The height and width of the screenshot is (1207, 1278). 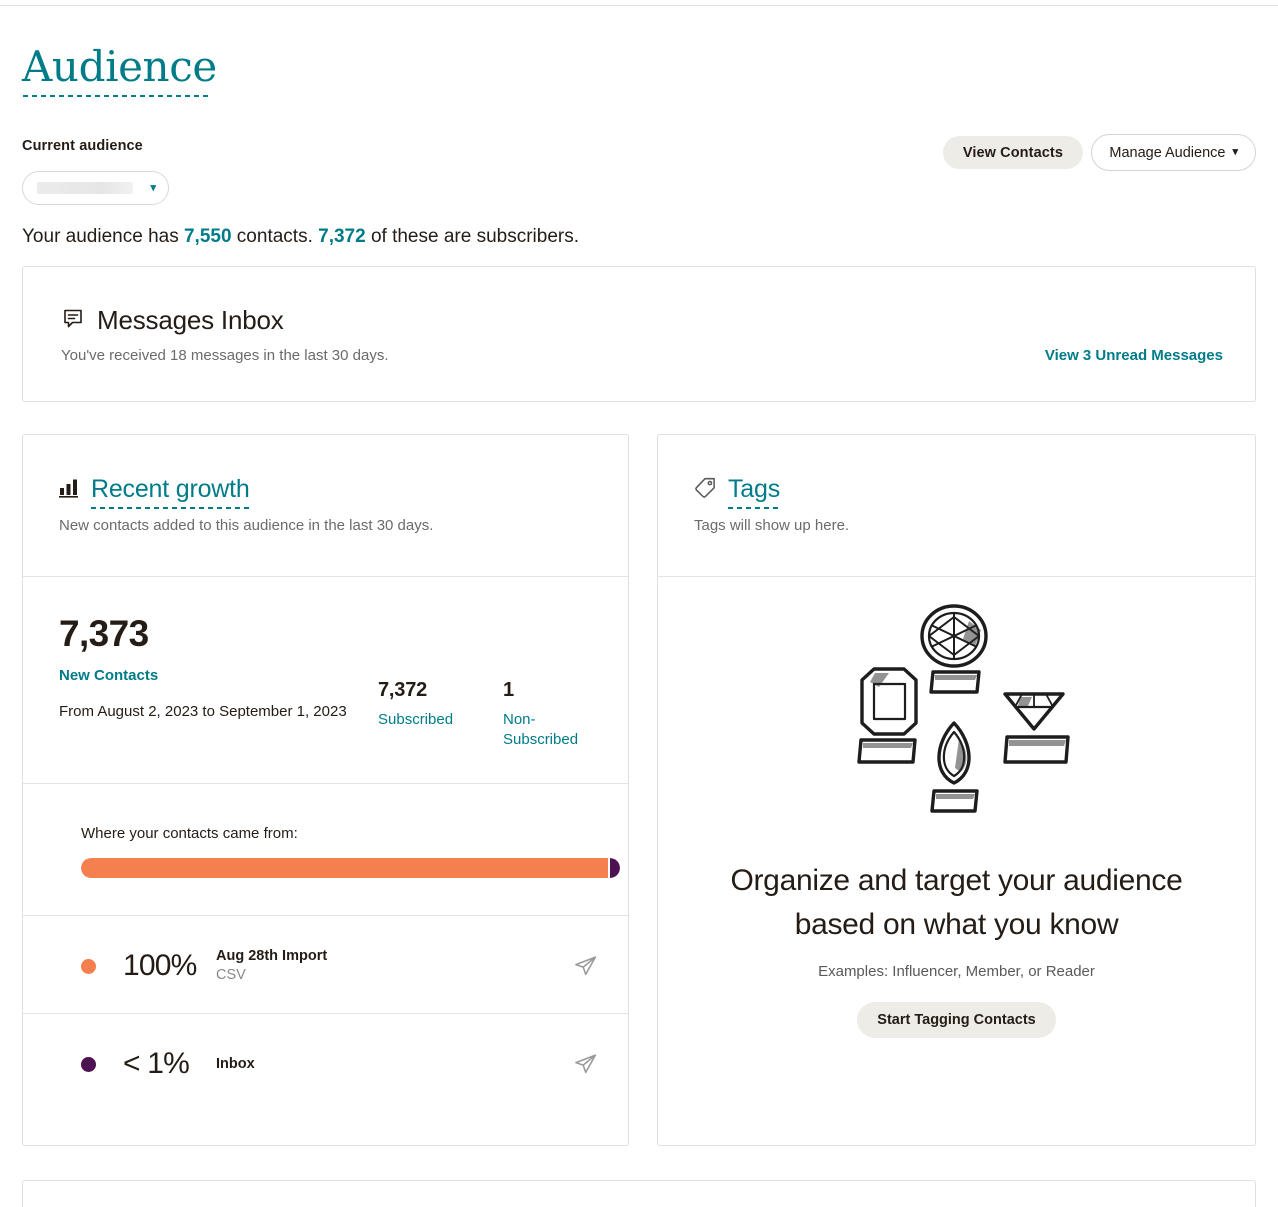 I want to click on view-unread-messages-link: View 3 Unread Messages, so click(x=1134, y=355).